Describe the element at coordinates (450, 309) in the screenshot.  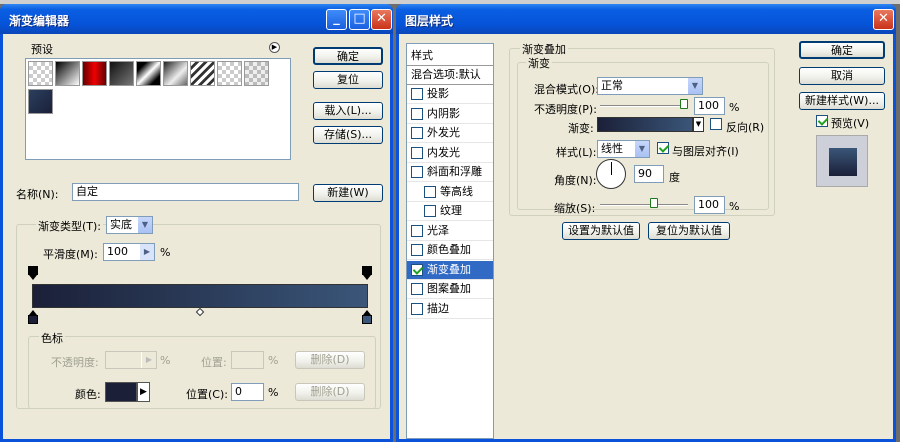
I see `effect-item: 描边` at that location.